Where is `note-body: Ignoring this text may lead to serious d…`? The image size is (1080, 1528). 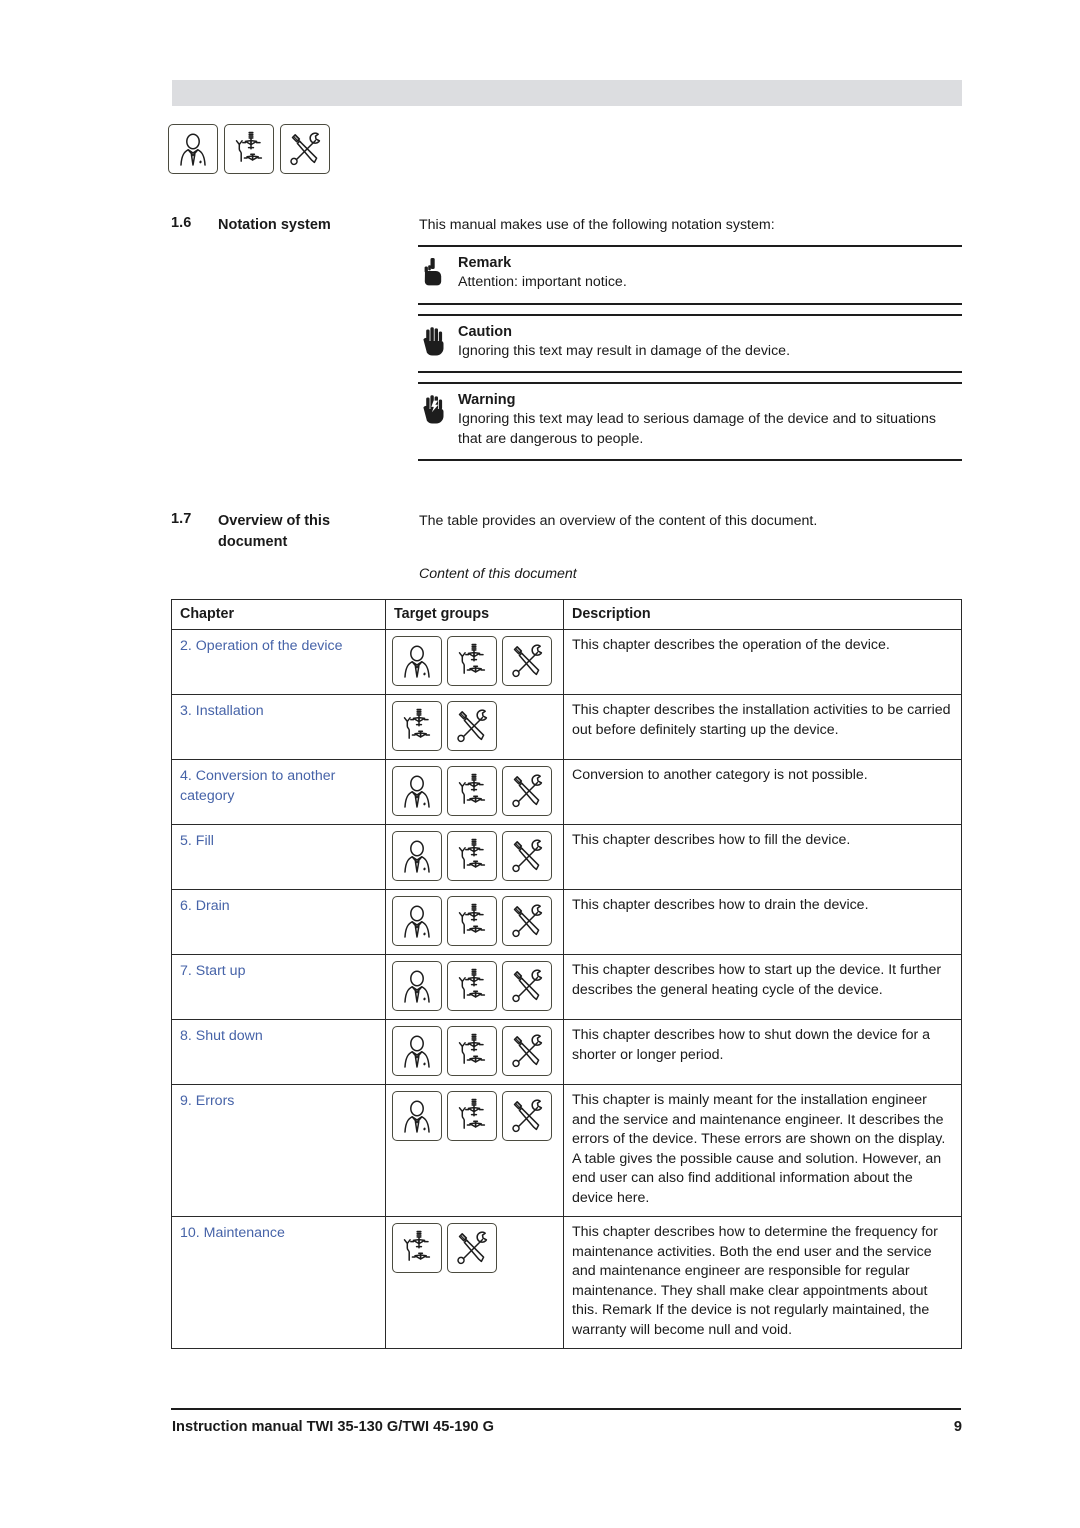
note-body: Ignoring this text may lead to serious d… is located at coordinates (697, 429).